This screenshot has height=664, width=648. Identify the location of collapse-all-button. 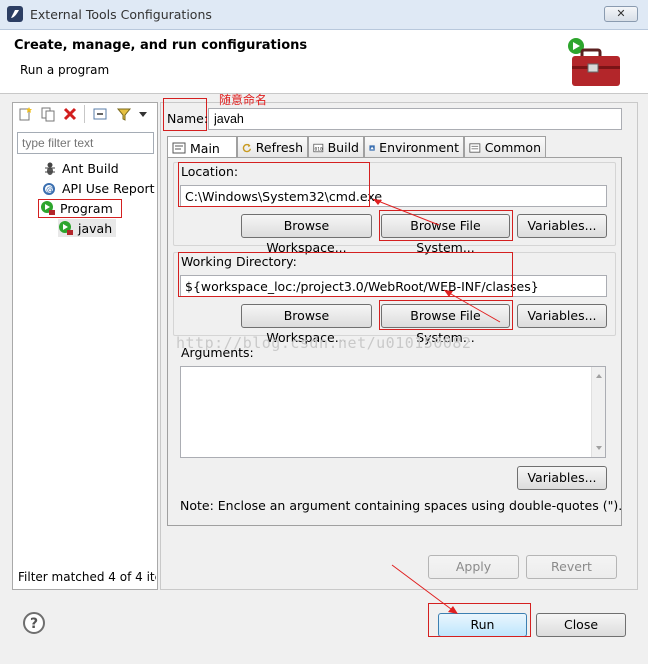
(100, 114).